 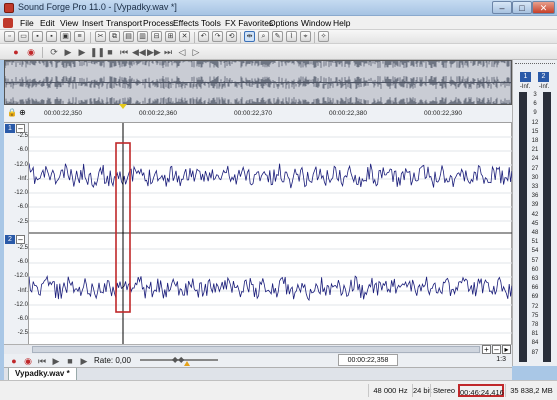 What do you see at coordinates (277, 36) in the screenshot?
I see `pencil-tool-icon: ✎` at bounding box center [277, 36].